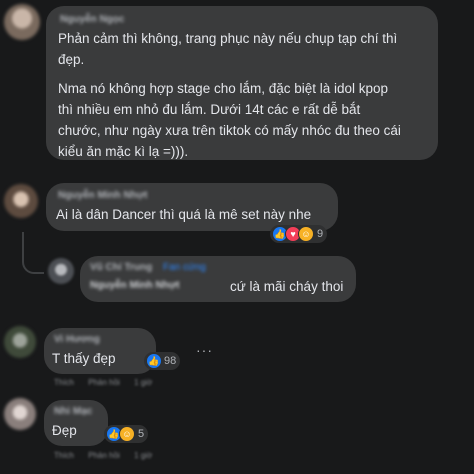  Describe the element at coordinates (33, 253) in the screenshot. I see `reply-thread-line` at that location.